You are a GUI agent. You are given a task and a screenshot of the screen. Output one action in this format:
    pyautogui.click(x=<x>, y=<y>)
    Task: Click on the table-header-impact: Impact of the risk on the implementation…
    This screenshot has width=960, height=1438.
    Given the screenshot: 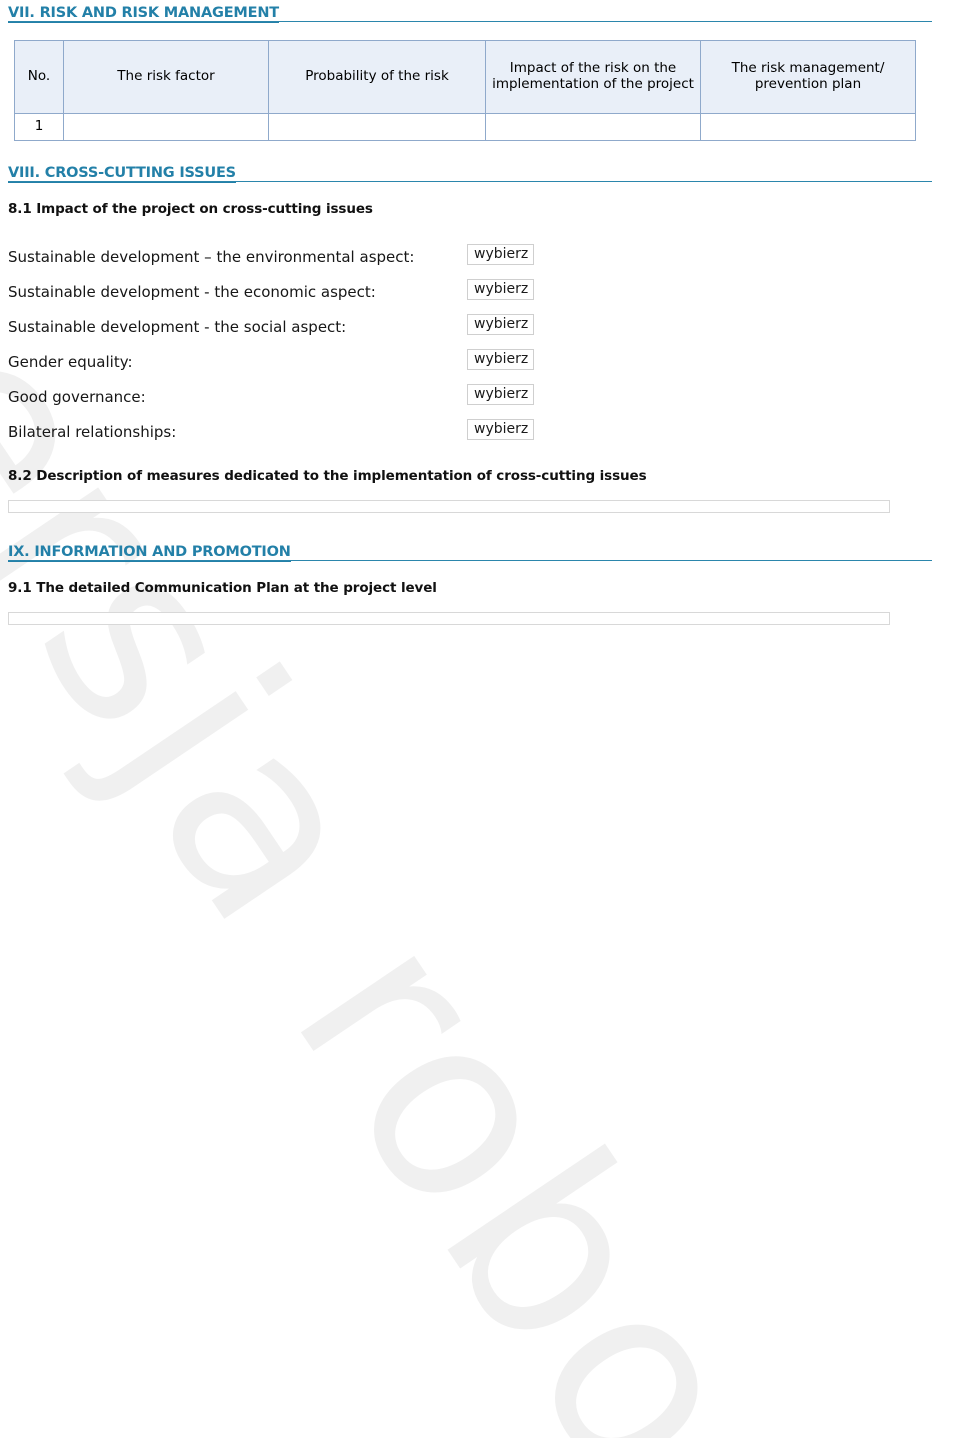 What is the action you would take?
    pyautogui.click(x=593, y=77)
    